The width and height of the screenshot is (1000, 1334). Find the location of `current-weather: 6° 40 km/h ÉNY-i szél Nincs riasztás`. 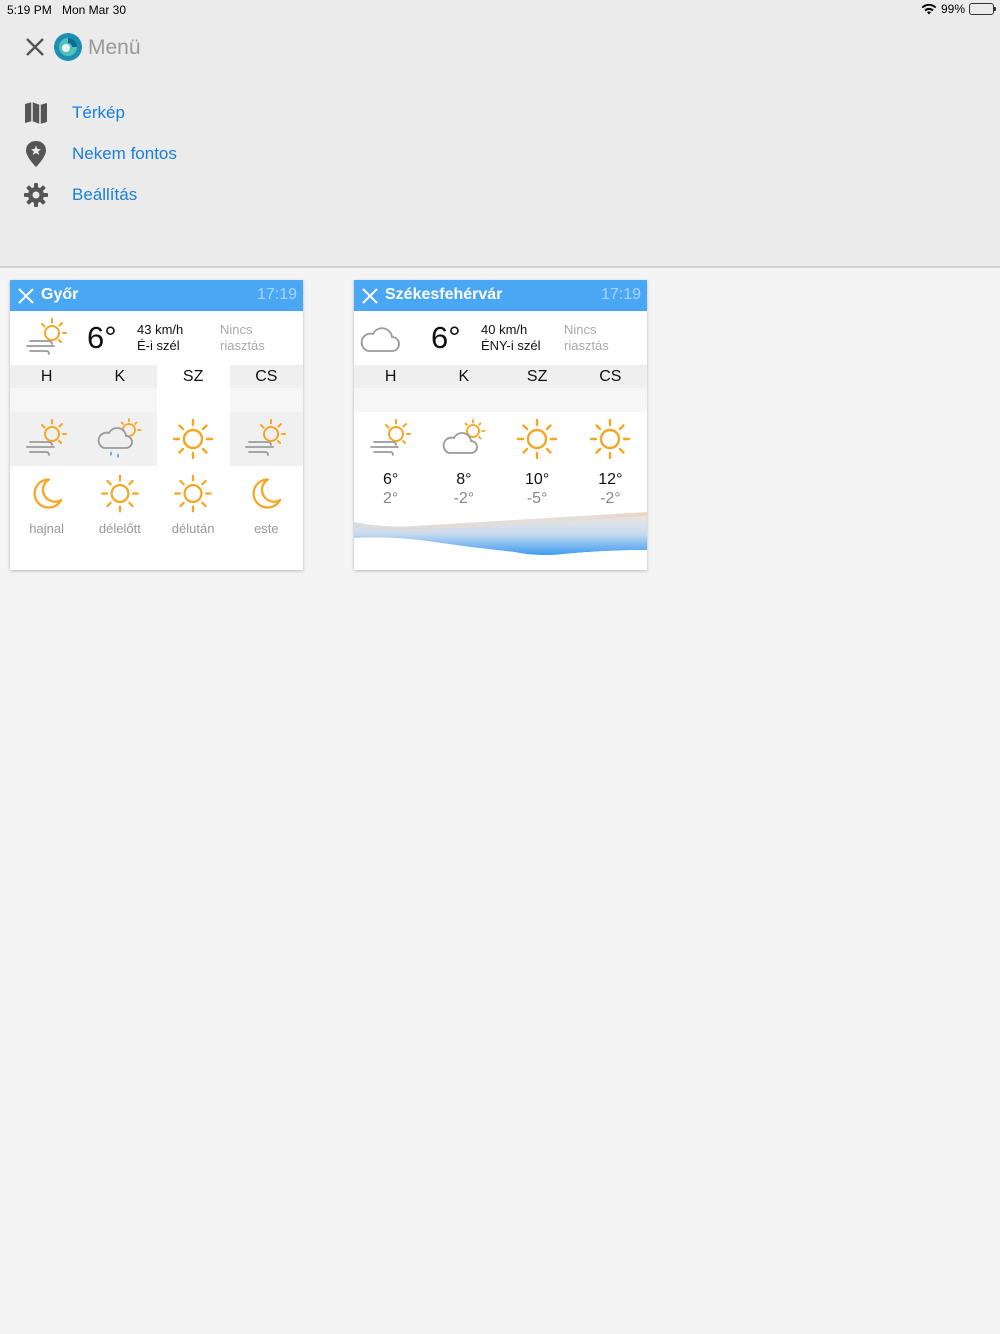

current-weather: 6° 40 km/h ÉNY-i szél Nincs riasztás is located at coordinates (500, 338).